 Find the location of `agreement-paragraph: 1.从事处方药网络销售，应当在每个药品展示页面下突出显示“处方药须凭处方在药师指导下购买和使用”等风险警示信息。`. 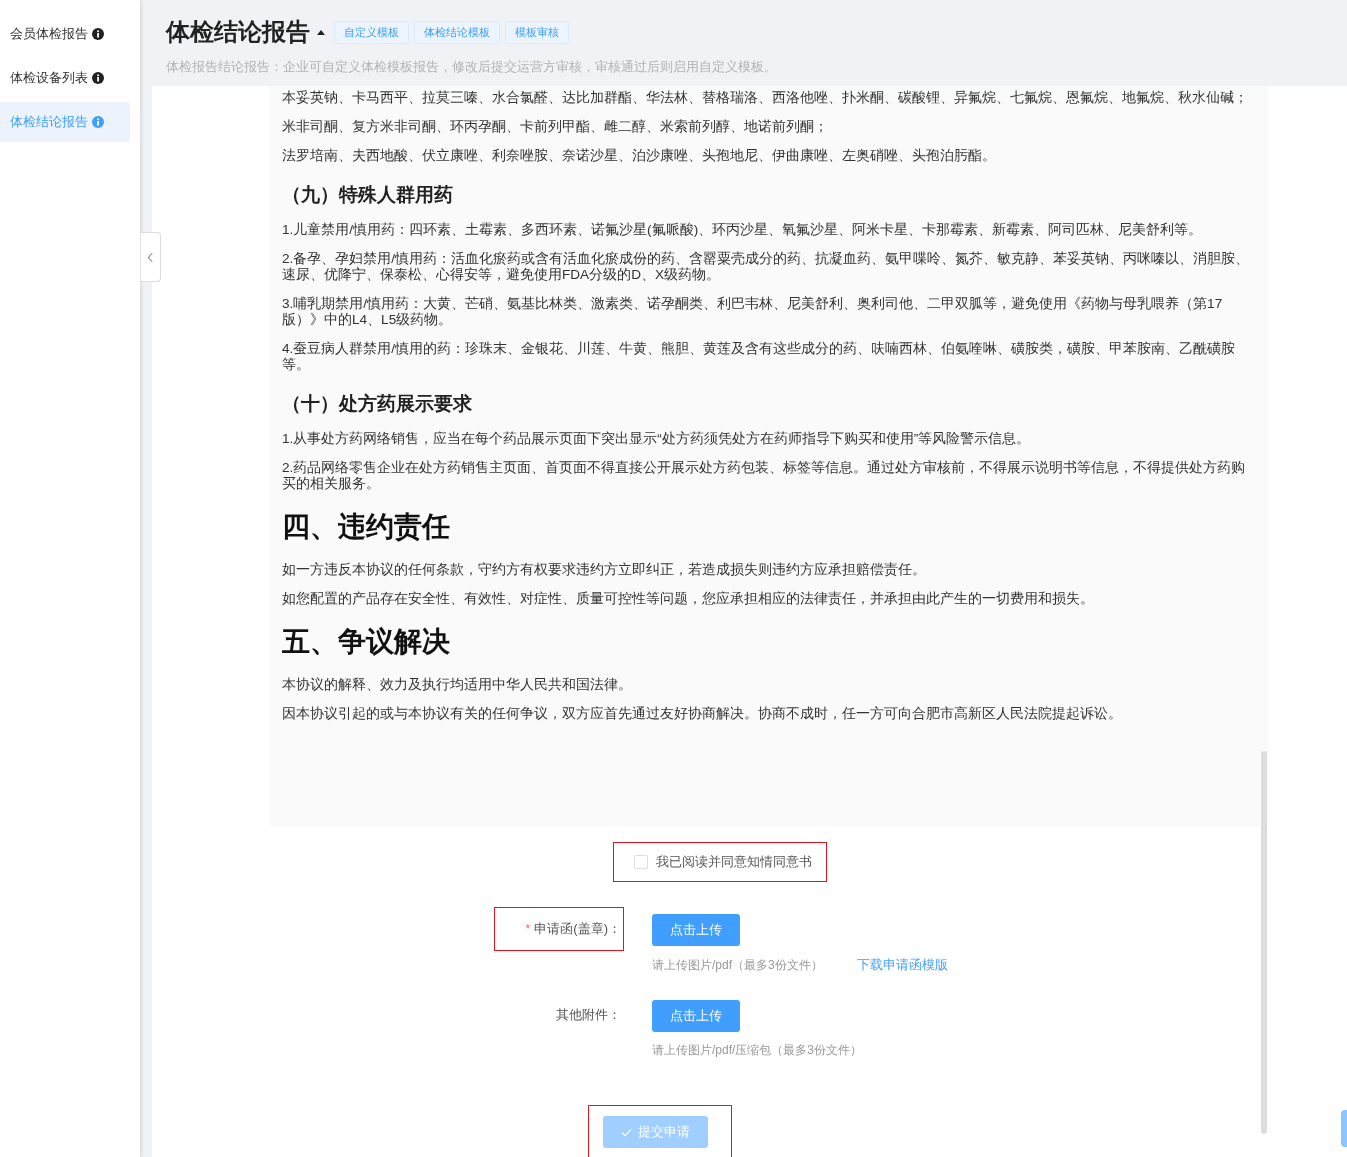

agreement-paragraph: 1.从事处方药网络销售，应当在每个药品展示页面下突出显示“处方药须凭处方在药师指导下购买和使用”等风险警示信息。 is located at coordinates (657, 439).